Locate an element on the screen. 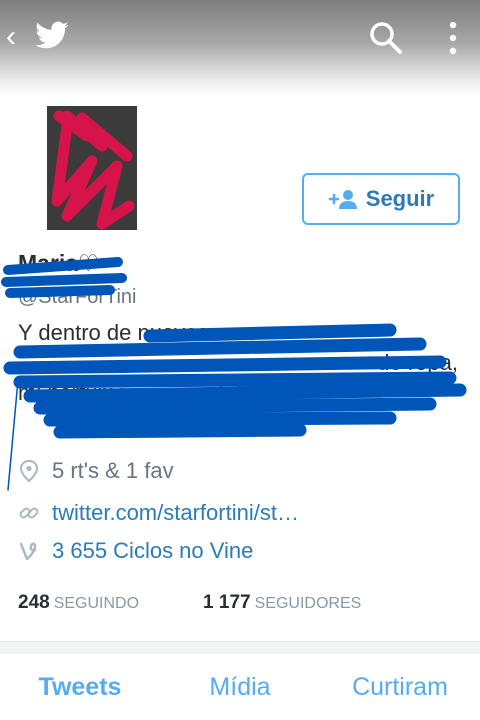 The width and height of the screenshot is (480, 720). location-pin-icon is located at coordinates (29, 471).